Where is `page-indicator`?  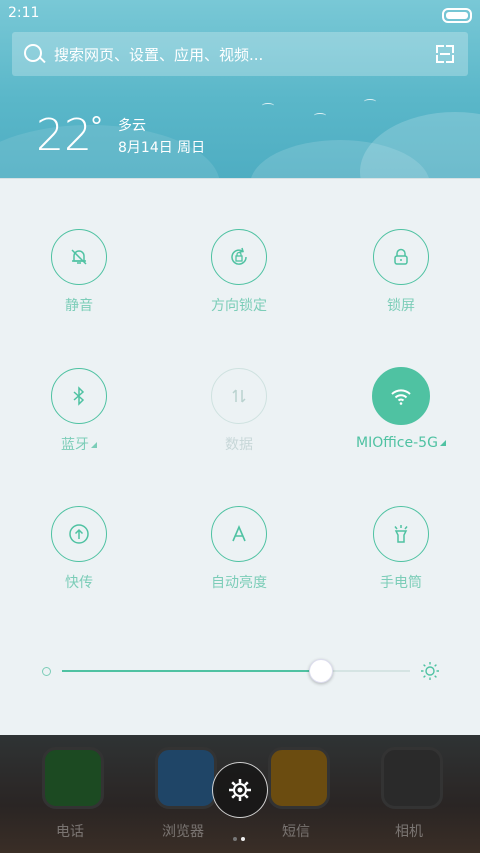 page-indicator is located at coordinates (241, 835).